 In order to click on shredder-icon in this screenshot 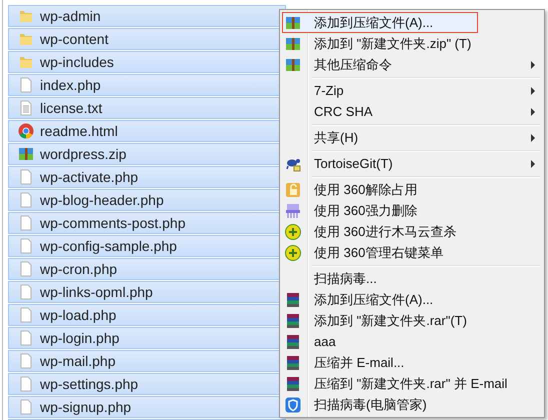, I will do `click(293, 210)`.